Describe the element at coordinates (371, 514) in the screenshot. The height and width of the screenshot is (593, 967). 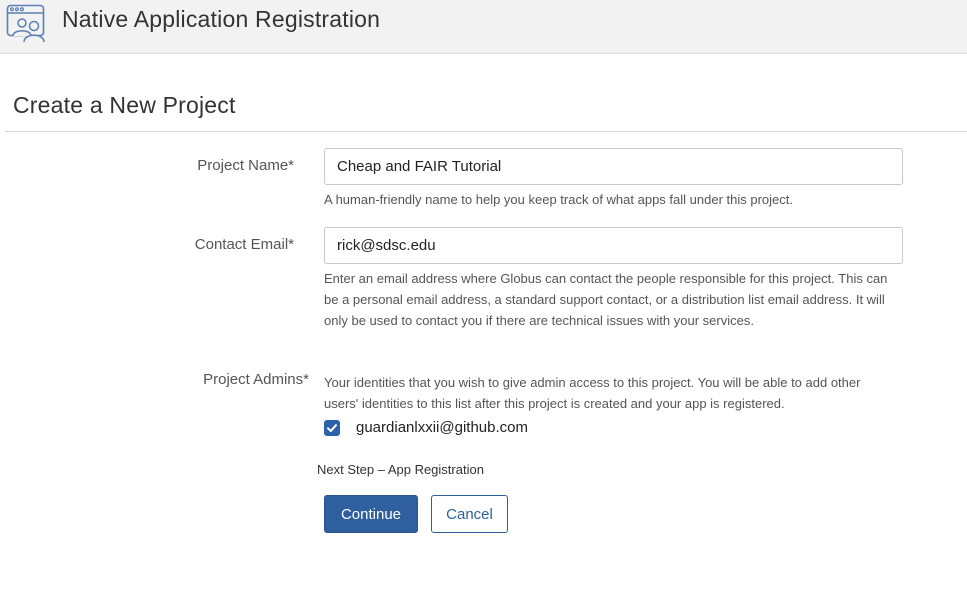
I see `continue-button: Continue` at that location.